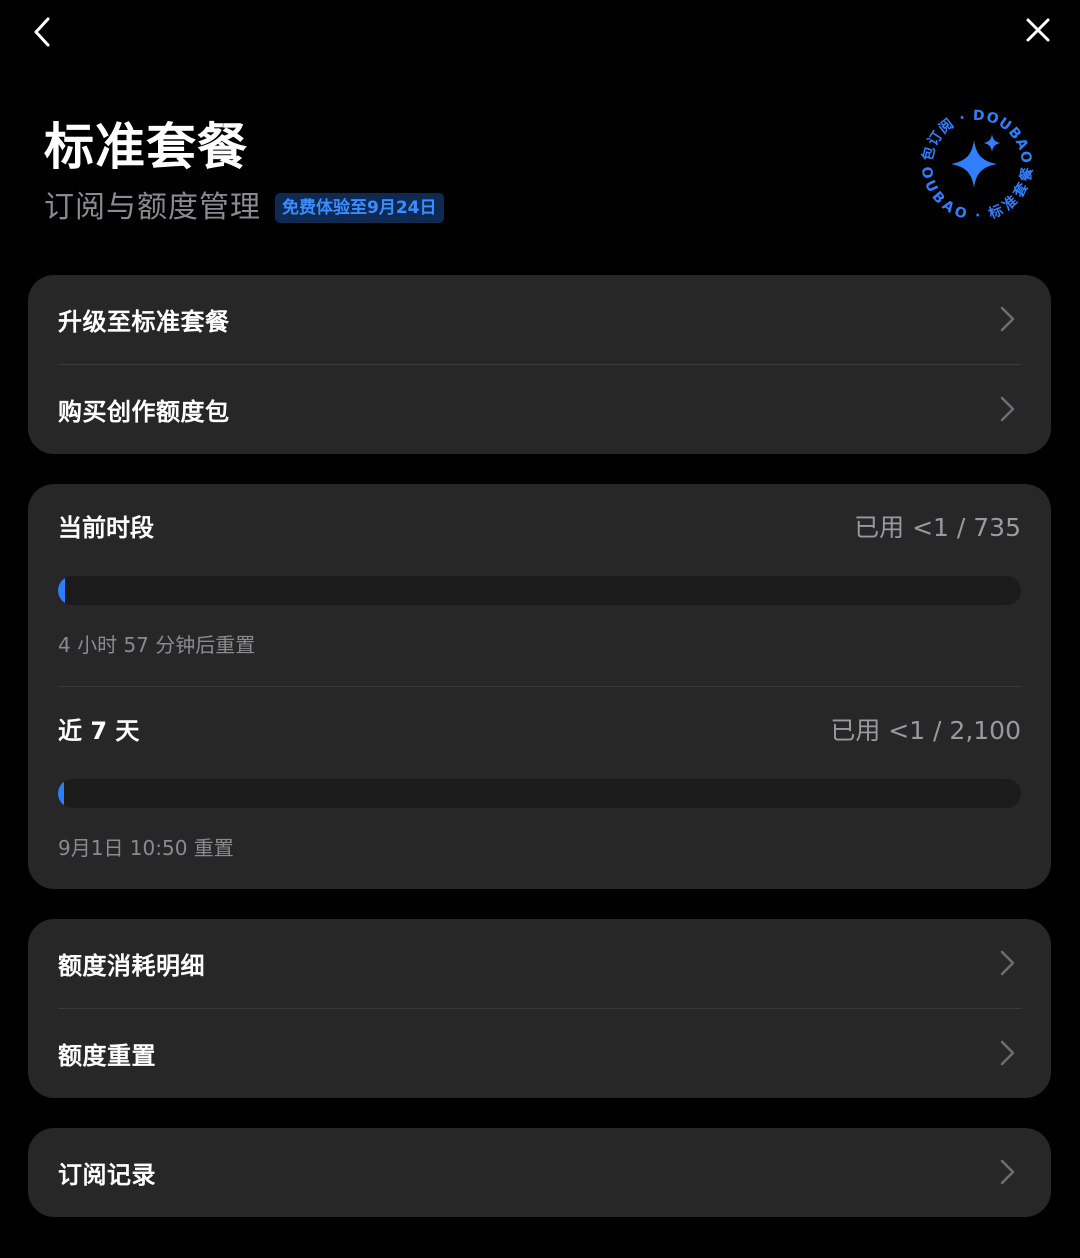  I want to click on usage-last-7-days: 近 7 天 已用 <1 / 2,100 9月1日 10:50 重置, so click(539, 787).